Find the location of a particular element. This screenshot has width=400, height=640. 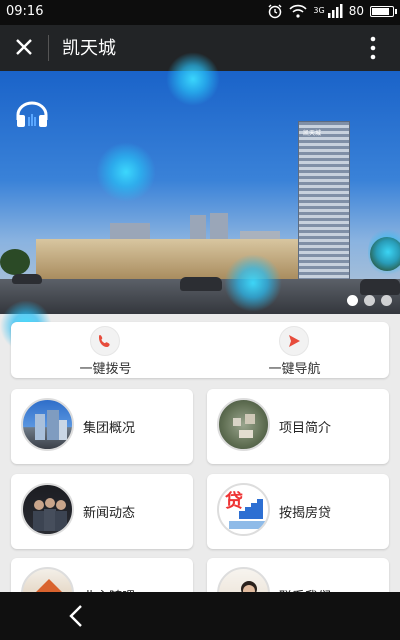

status-icons: 3G 80 is located at coordinates (332, 11).